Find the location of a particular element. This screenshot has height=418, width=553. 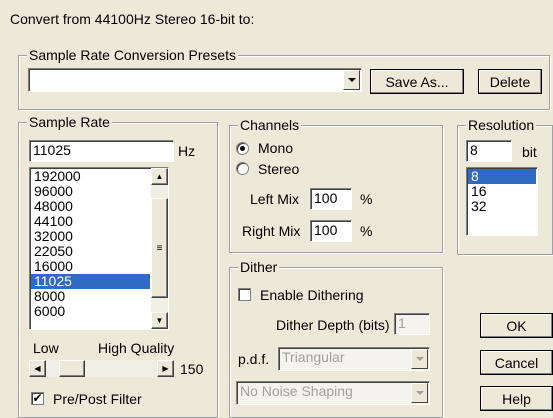

pdf-label: p.d.f. is located at coordinates (254, 359).